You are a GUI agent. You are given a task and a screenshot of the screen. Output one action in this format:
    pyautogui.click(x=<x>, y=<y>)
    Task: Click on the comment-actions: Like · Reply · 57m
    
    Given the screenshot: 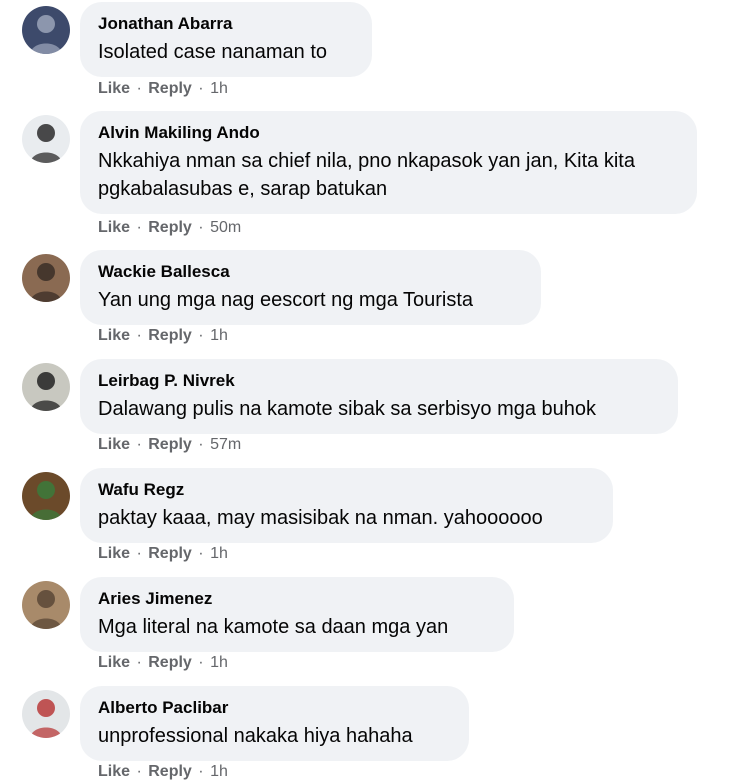 What is the action you would take?
    pyautogui.click(x=169, y=445)
    